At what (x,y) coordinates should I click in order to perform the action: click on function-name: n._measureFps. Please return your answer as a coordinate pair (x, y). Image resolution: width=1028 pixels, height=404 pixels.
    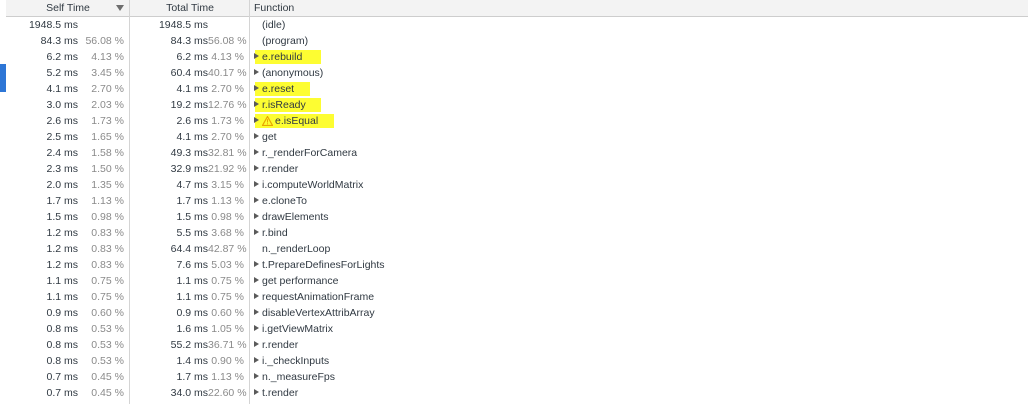
    Looking at the image, I should click on (298, 377).